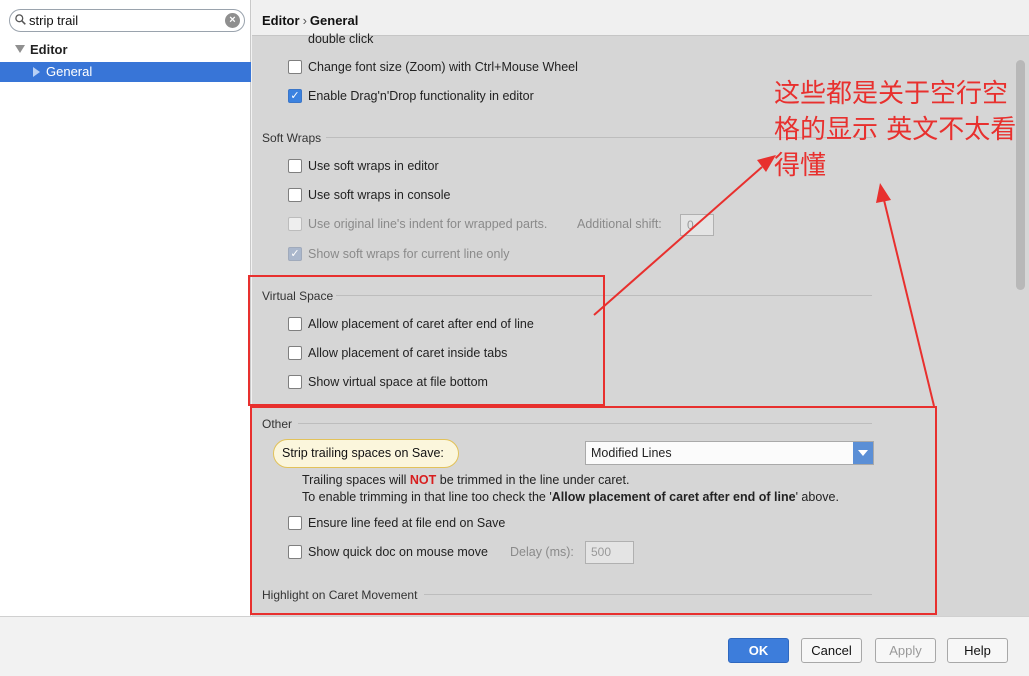  Describe the element at coordinates (533, 480) in the screenshot. I see `note-text: be trimmed in the line under caret.` at that location.